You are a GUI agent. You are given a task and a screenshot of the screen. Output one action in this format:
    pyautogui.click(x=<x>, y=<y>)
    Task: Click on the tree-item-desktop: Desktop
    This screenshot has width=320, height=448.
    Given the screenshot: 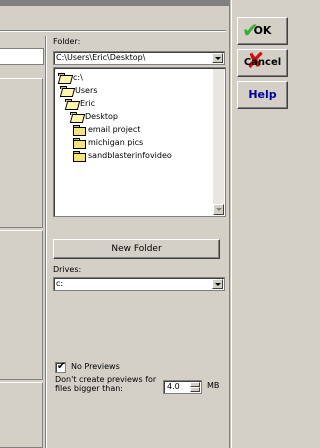 What is the action you would take?
    pyautogui.click(x=94, y=116)
    